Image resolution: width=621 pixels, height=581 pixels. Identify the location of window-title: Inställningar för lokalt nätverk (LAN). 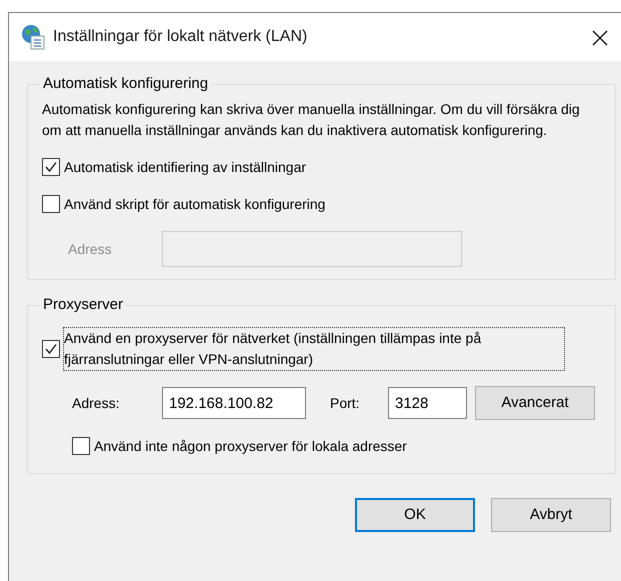
(180, 37).